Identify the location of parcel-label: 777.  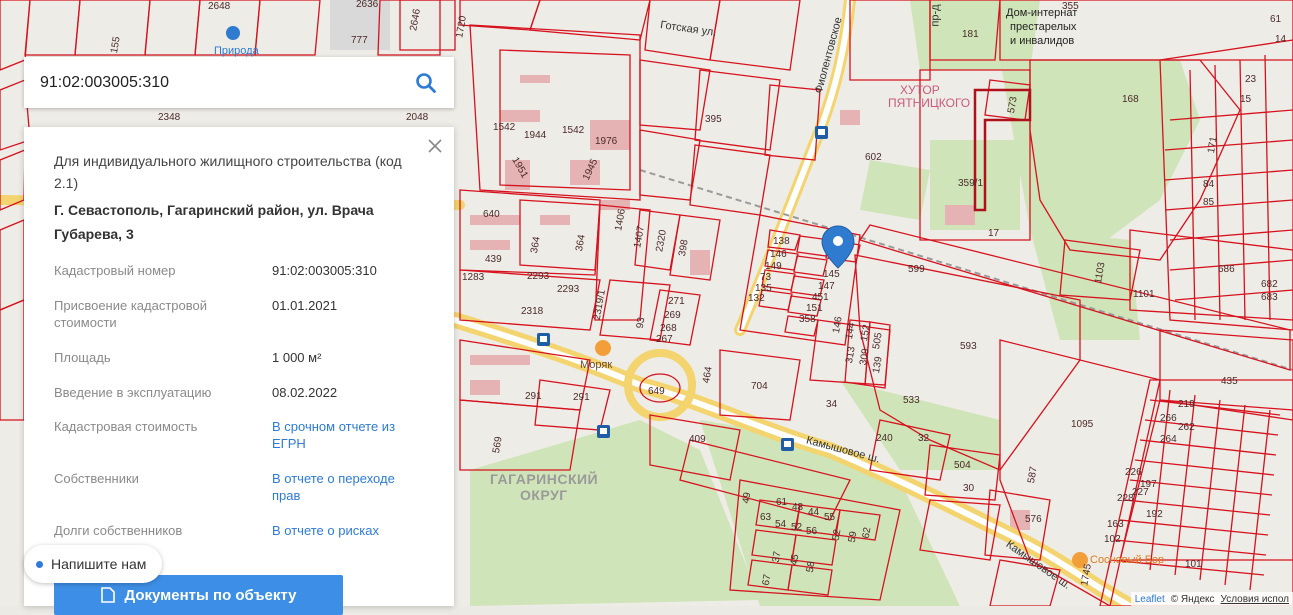
(359, 41).